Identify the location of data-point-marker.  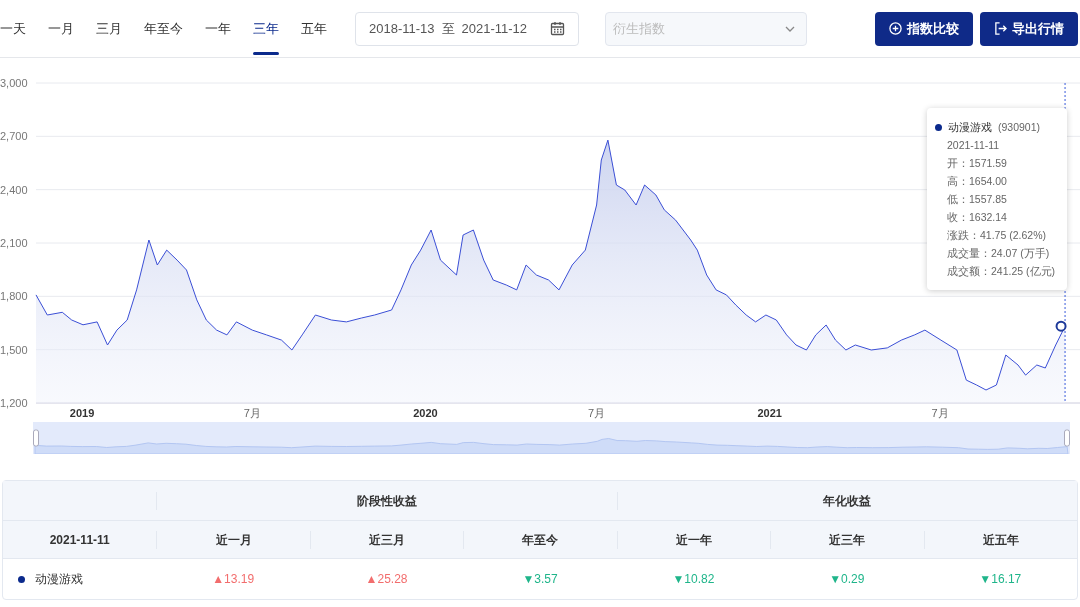
(1061, 326).